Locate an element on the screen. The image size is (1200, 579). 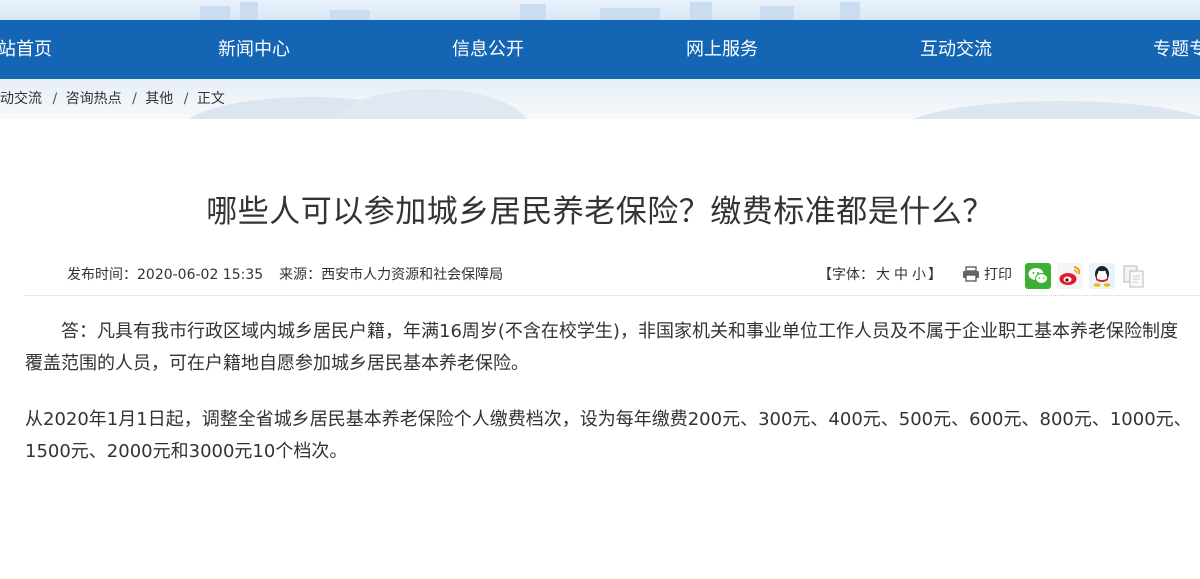
breadcrumb: 动交流 / 咨询热点 / 其他 / 正文 is located at coordinates (112, 99).